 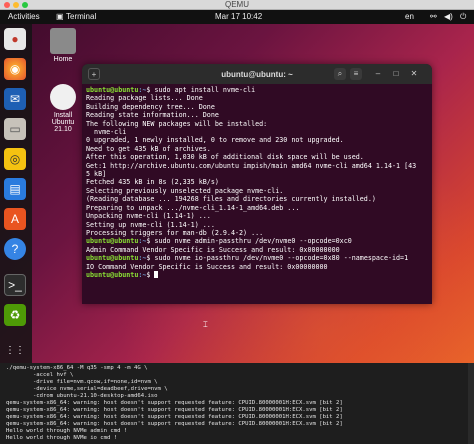 What do you see at coordinates (409, 16) in the screenshot?
I see `language-indicator: en` at bounding box center [409, 16].